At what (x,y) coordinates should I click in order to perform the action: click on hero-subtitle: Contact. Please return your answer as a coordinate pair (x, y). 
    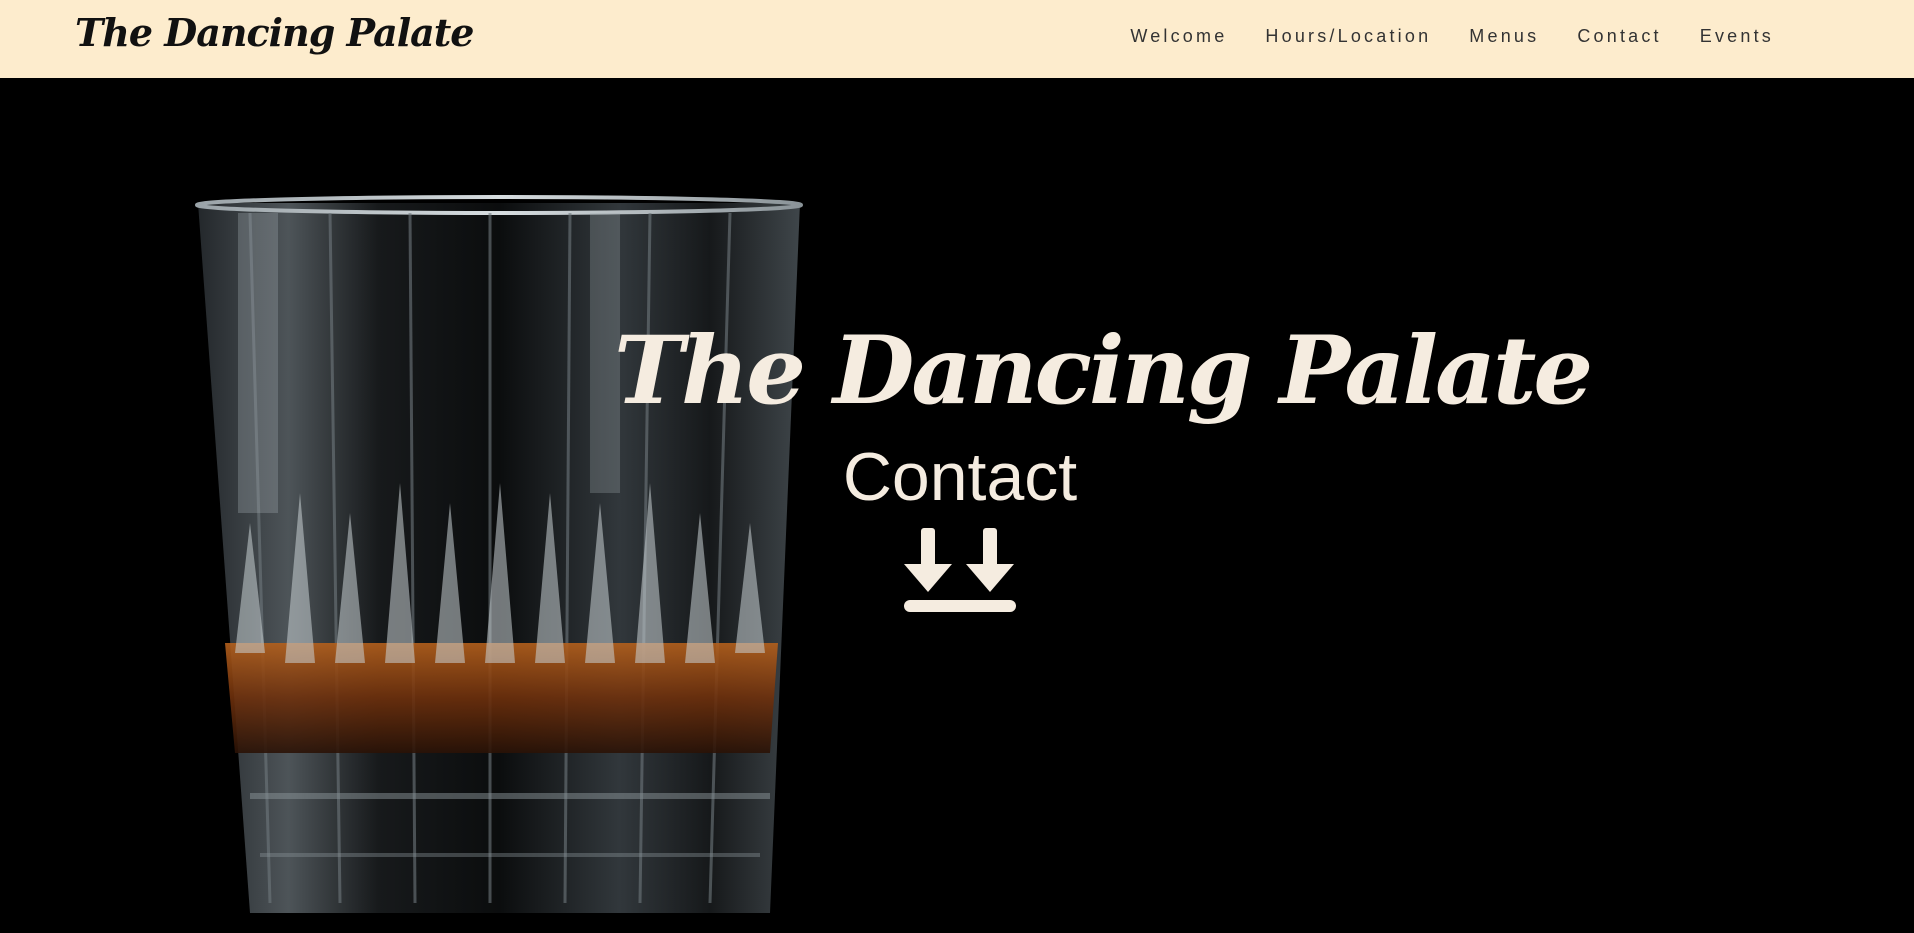
    Looking at the image, I should click on (960, 477).